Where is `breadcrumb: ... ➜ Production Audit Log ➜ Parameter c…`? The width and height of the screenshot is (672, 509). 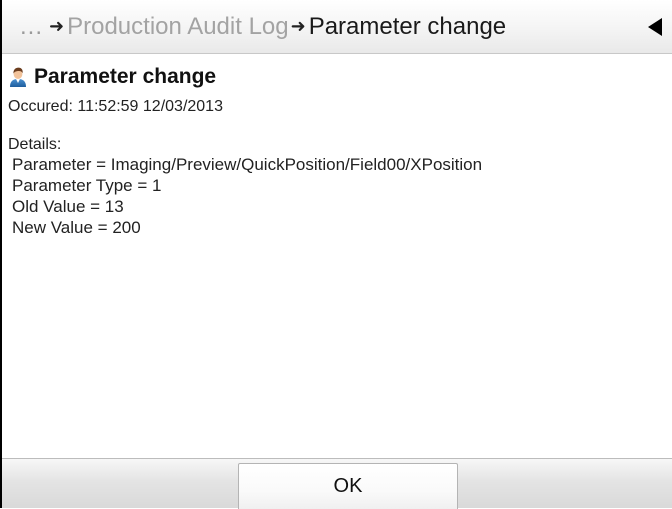 breadcrumb: ... ➜ Production Audit Log ➜ Parameter c… is located at coordinates (254, 27).